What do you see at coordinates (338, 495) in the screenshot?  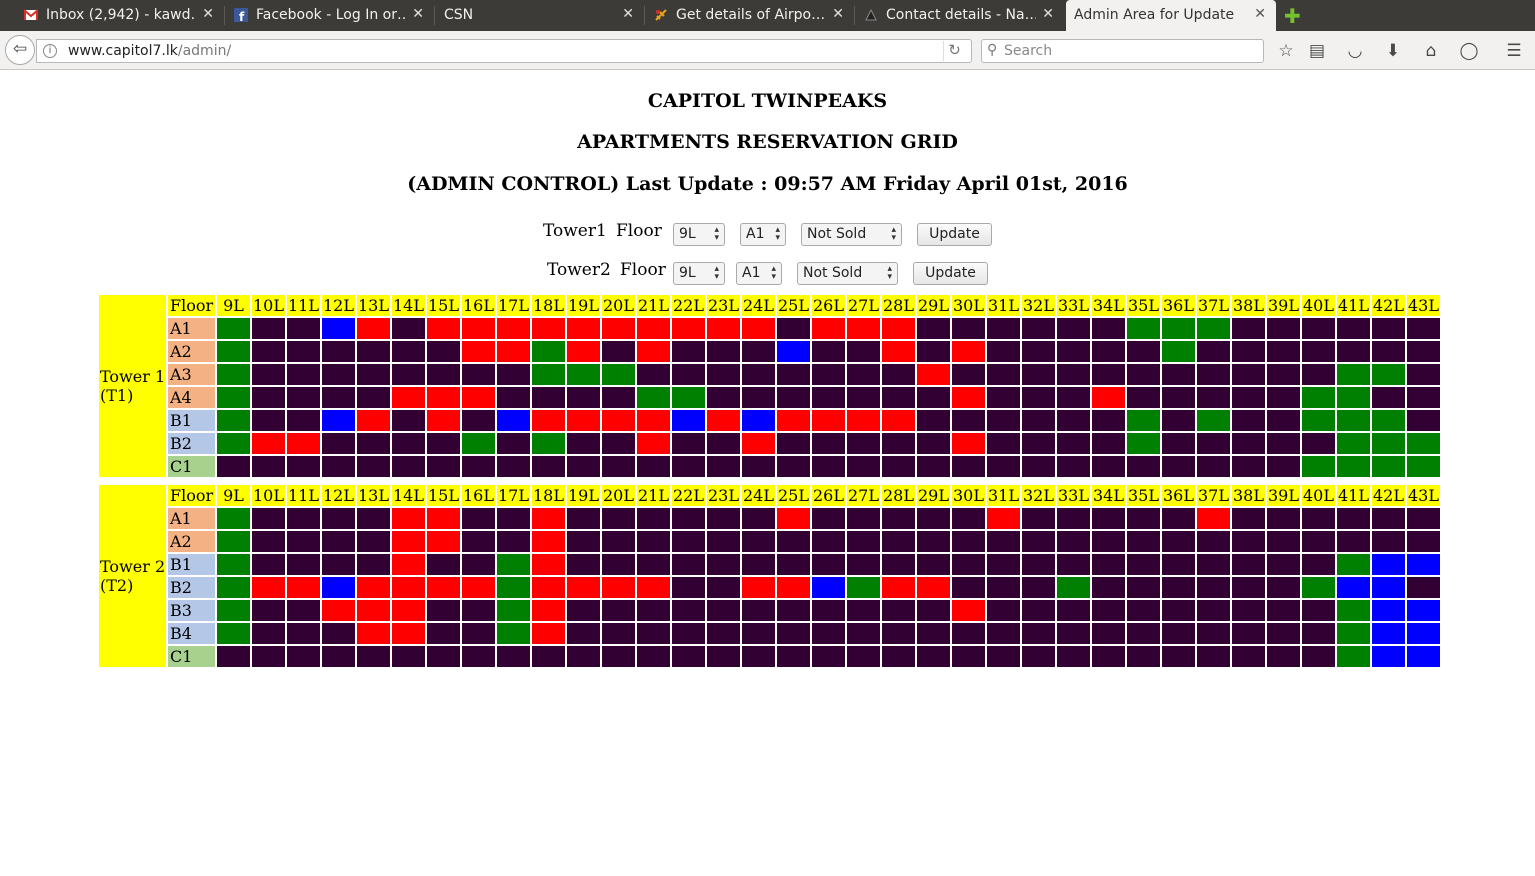 I see `floor-header-cell: 12L` at bounding box center [338, 495].